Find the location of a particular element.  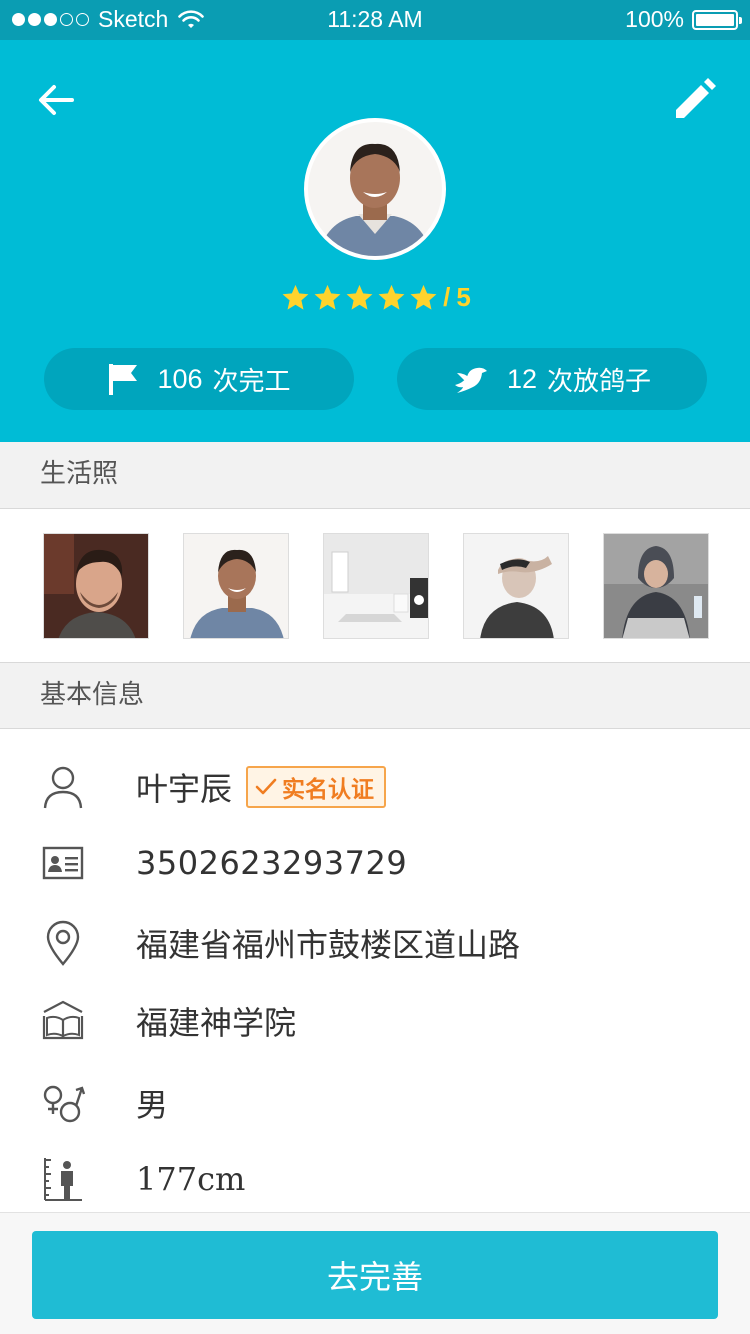

life-photos is located at coordinates (375, 585).